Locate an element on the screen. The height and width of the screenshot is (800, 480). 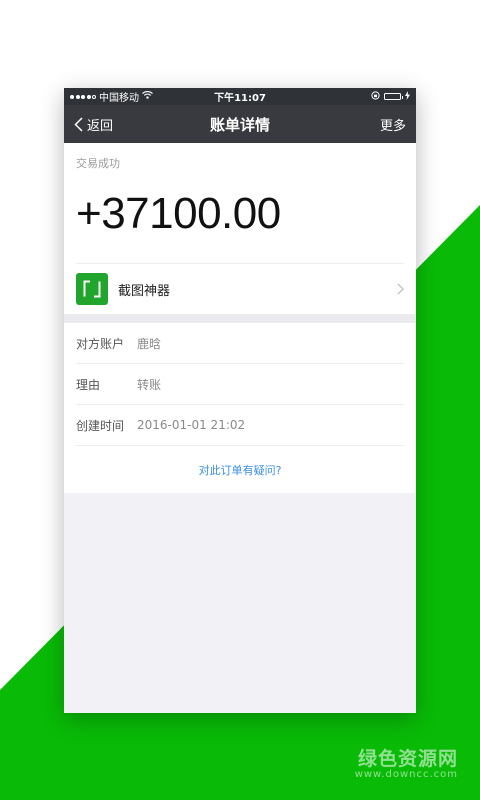
detail-value: 转账 is located at coordinates (149, 384).